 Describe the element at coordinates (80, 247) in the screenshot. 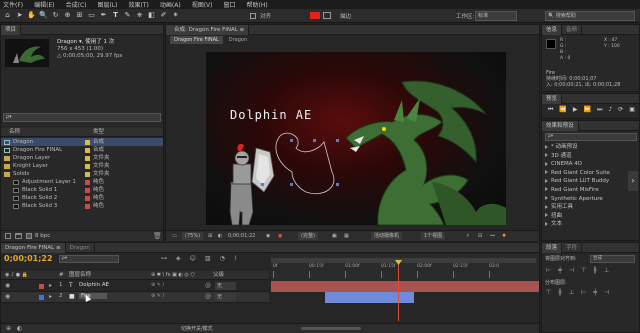

I see `tab-dragon: Dragon` at that location.